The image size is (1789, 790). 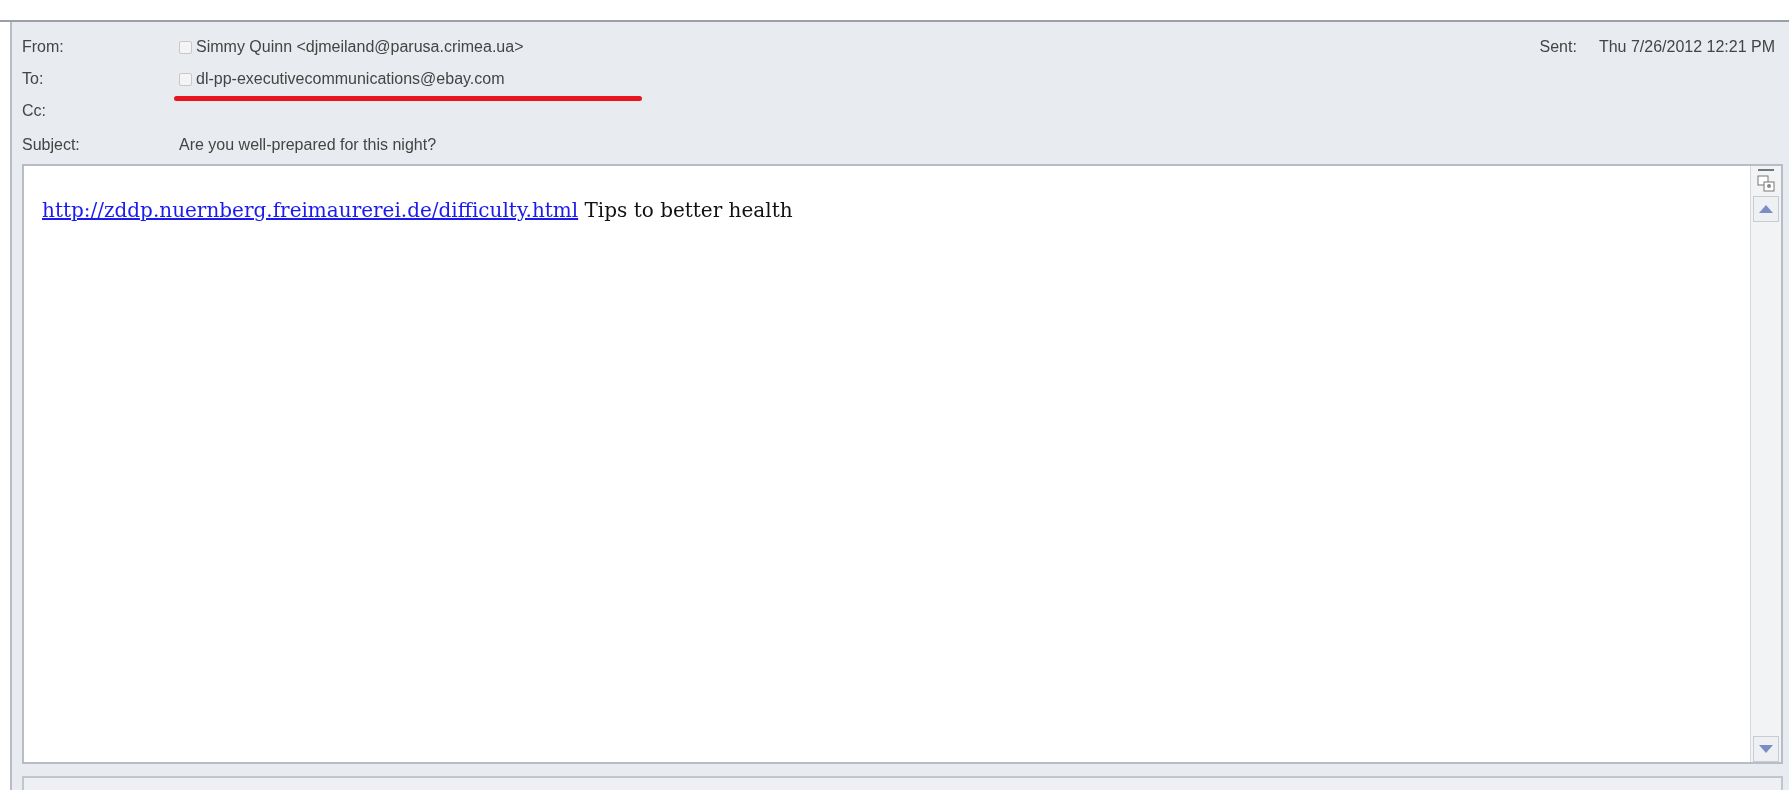 I want to click on contact-address: Simmy Quinn <djmeiland@parusa.crimea.ua>, so click(x=360, y=47).